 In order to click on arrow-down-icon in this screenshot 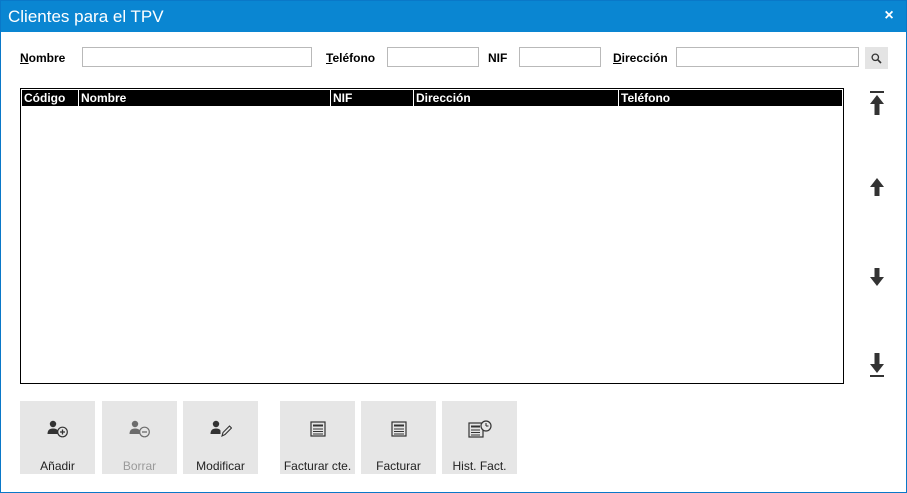, I will do `click(877, 277)`.